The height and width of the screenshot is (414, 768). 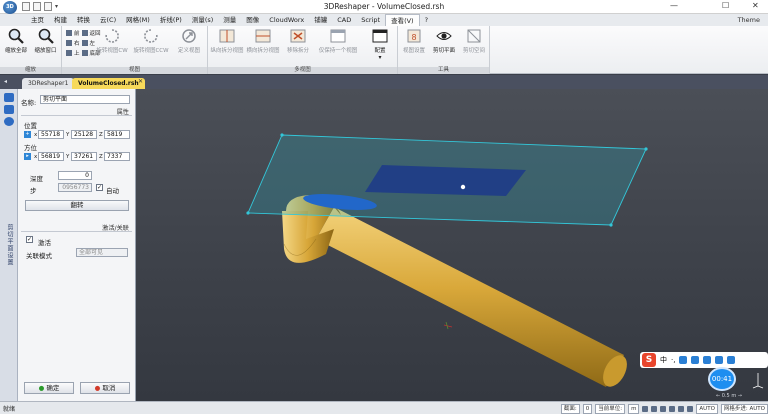 I want to click on define-view-button: 定义视图, so click(x=189, y=41).